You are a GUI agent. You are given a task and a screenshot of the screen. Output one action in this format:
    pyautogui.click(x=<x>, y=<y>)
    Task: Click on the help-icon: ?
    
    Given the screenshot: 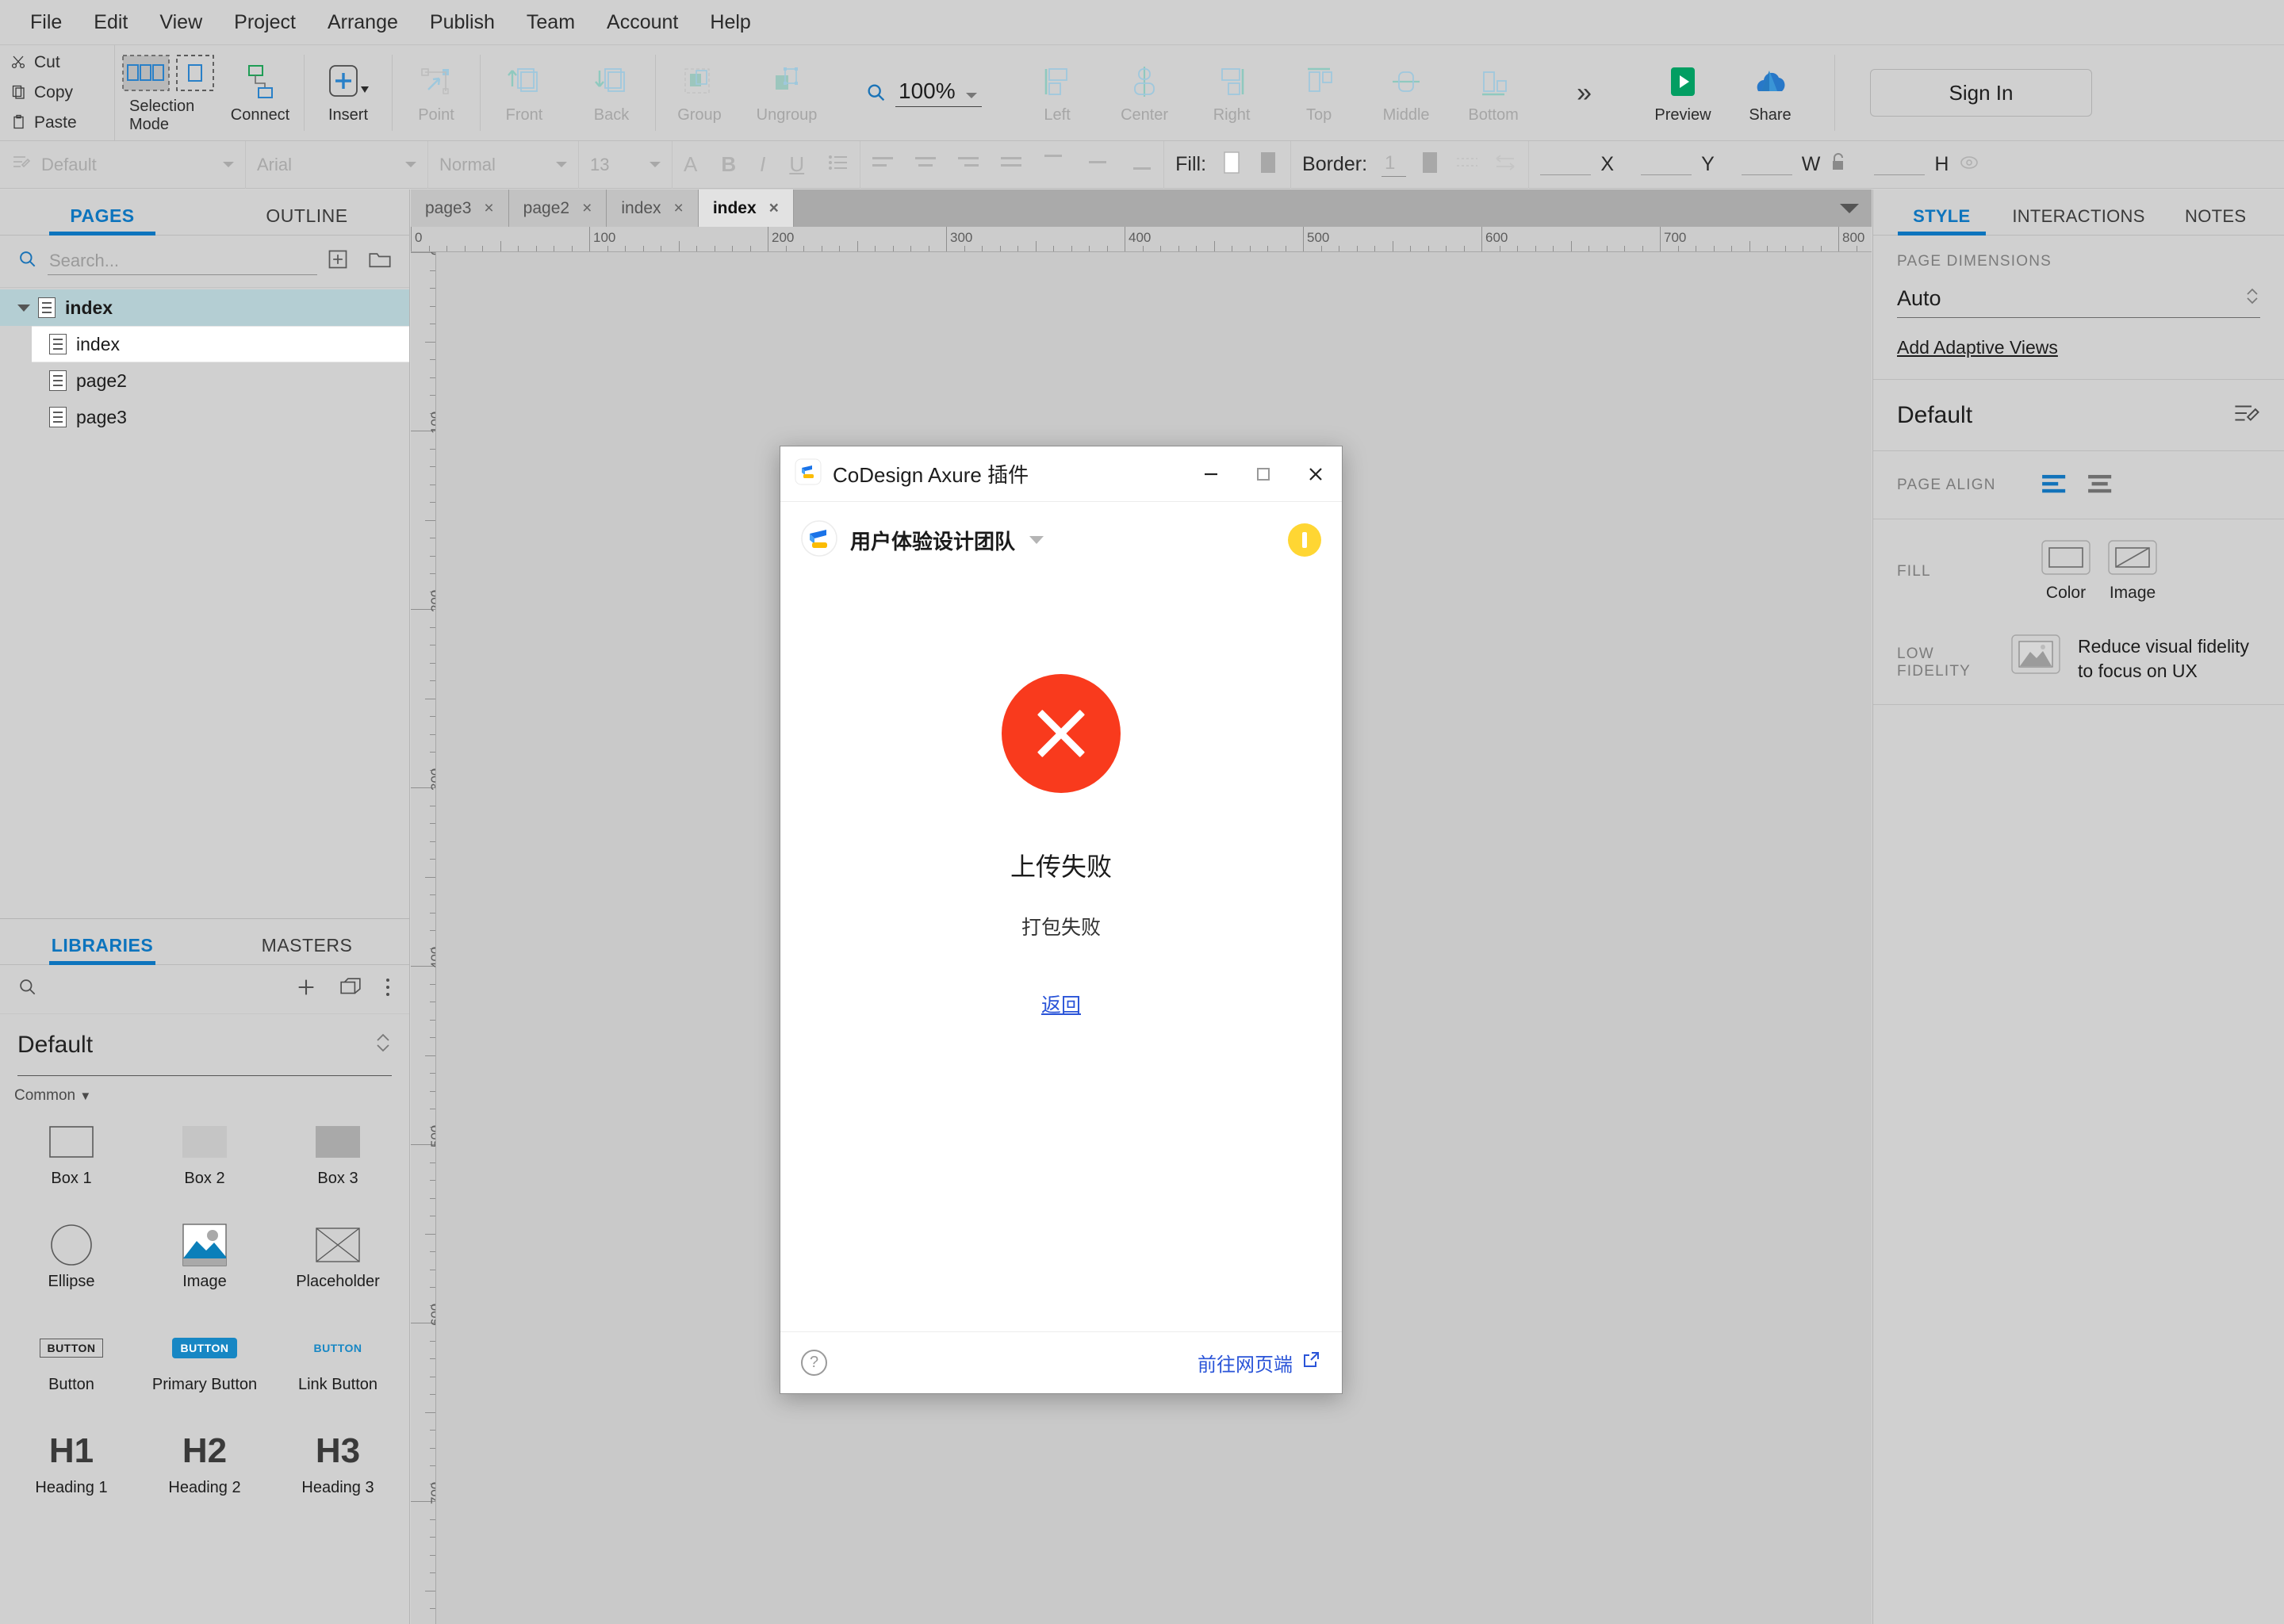 What is the action you would take?
    pyautogui.click(x=814, y=1363)
    